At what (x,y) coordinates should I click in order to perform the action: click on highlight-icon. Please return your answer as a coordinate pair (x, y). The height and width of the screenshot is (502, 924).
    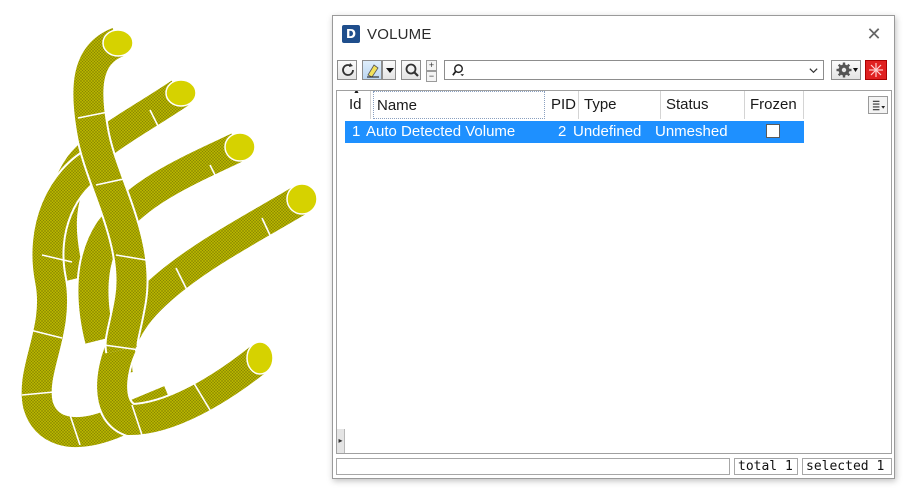
    Looking at the image, I should click on (373, 71).